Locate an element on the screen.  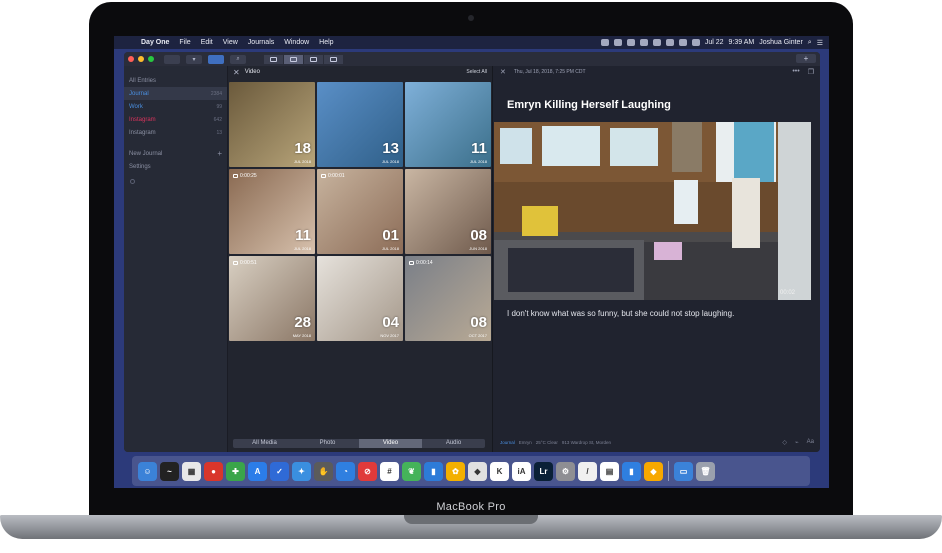
entry-title: Emryn Killing Herself Laughing is located at coordinates (589, 105).